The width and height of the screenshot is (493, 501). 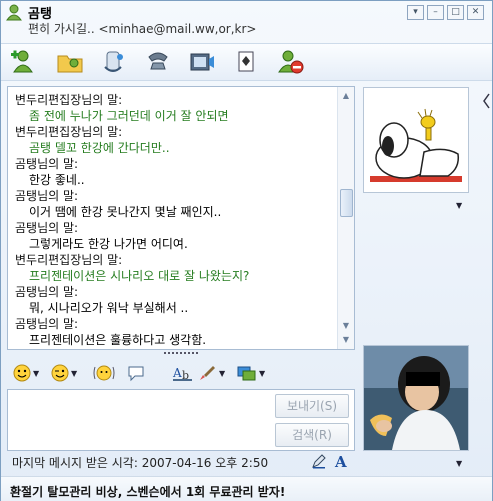 I want to click on message-text: 한강 좋네.., so click(x=57, y=180).